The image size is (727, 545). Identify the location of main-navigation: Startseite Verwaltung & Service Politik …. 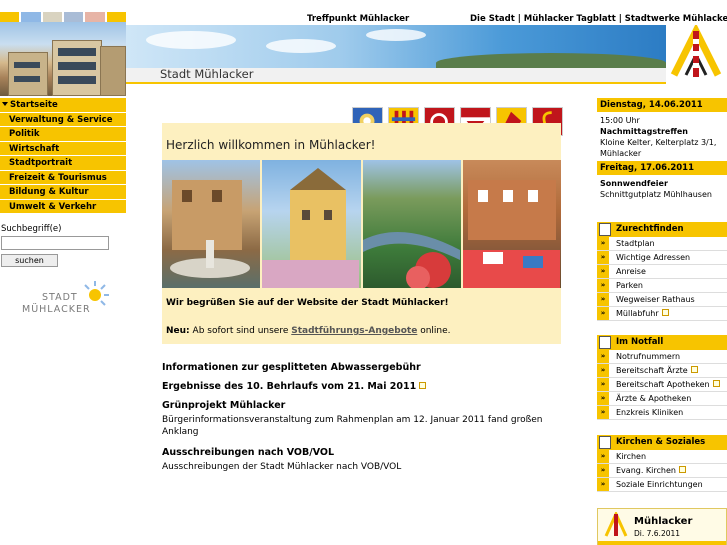
(63, 156).